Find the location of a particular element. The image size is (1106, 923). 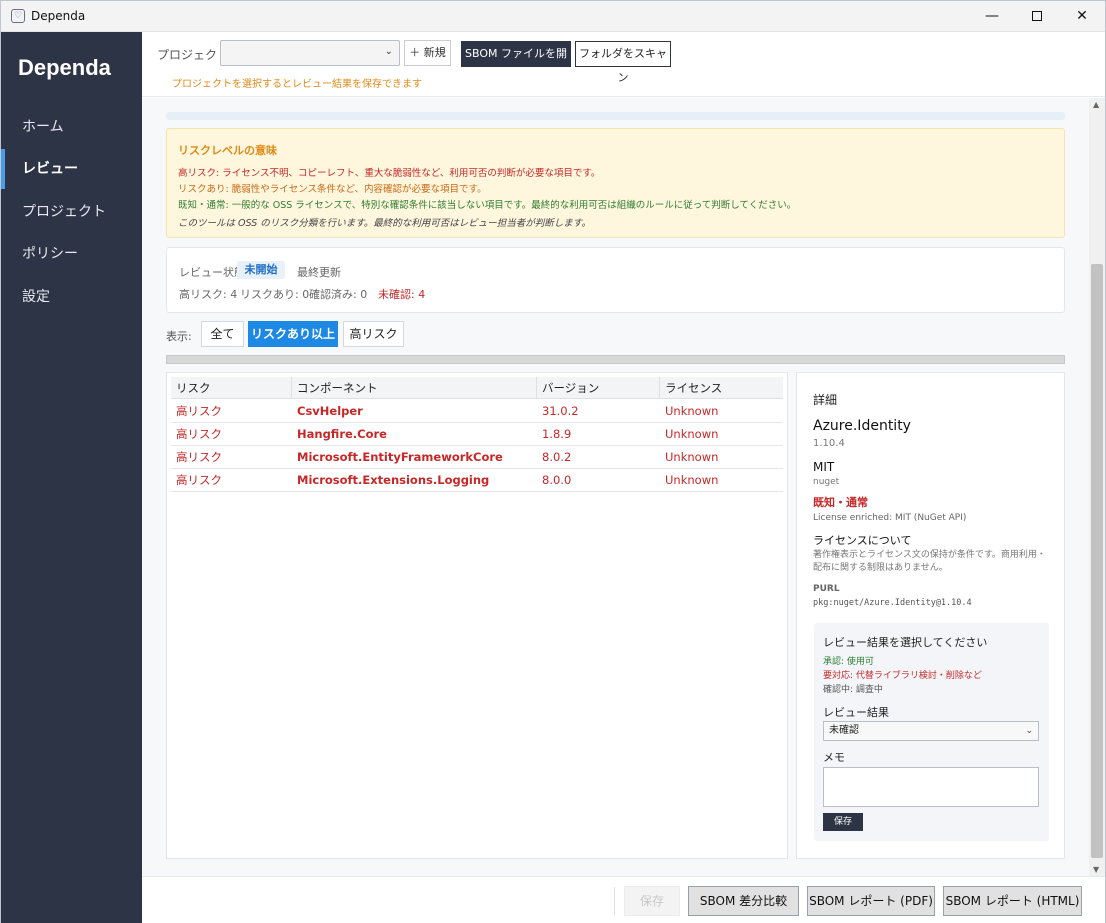

column-header-risk: リスク is located at coordinates (231, 388).